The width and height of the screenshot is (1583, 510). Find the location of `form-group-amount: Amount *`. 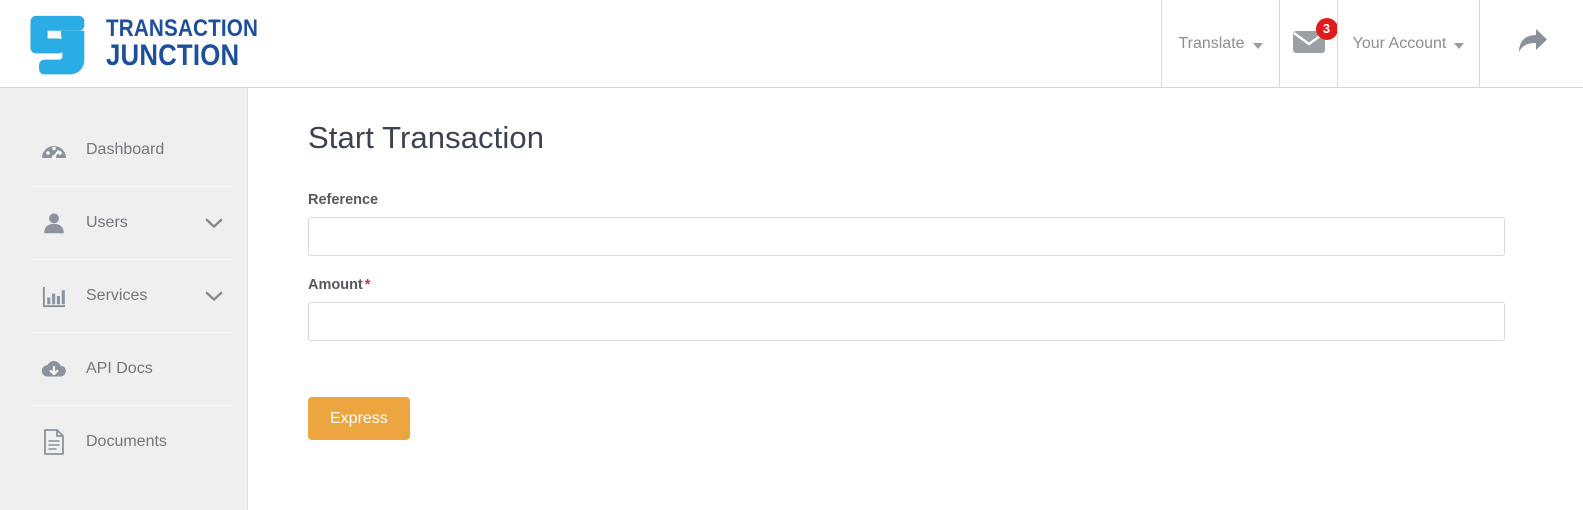

form-group-amount: Amount * is located at coordinates (906, 309).